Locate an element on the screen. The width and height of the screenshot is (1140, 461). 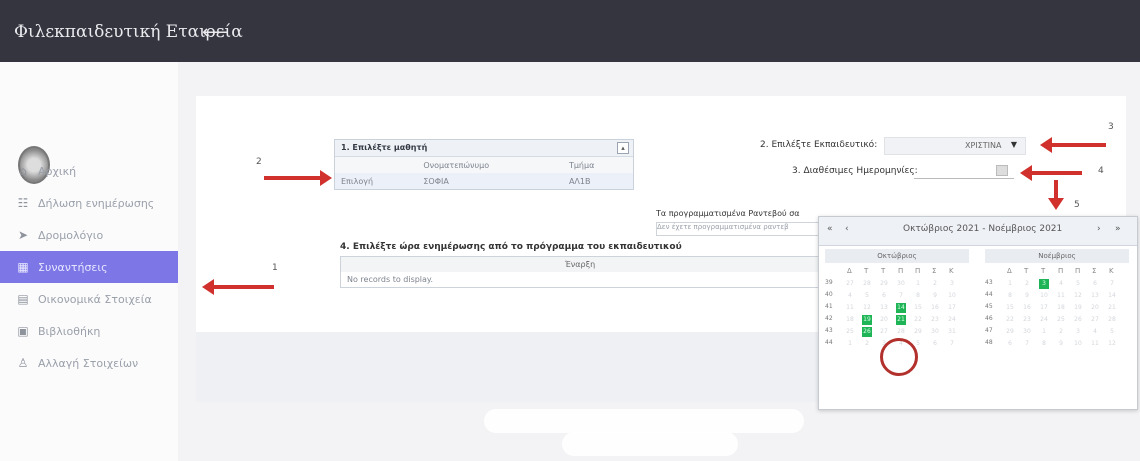
chevron-down-icon: ▼ is located at coordinates (1014, 144).